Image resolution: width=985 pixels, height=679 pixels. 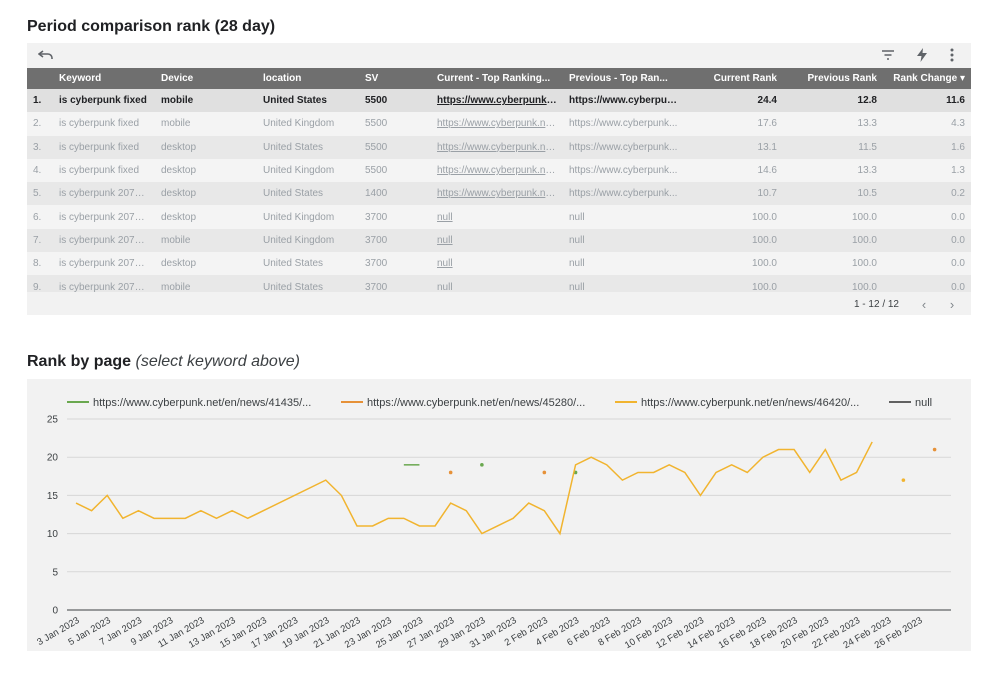 I want to click on previous-rank-cell: 10.5, so click(x=867, y=194).